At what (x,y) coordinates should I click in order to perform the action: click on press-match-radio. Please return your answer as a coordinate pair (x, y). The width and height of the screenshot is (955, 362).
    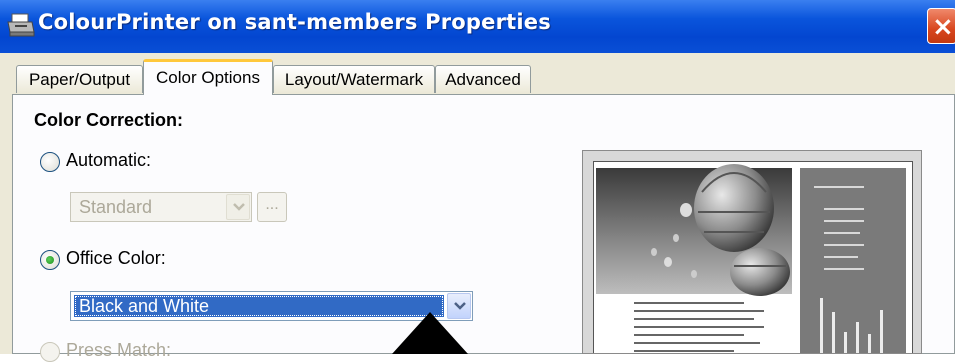
    Looking at the image, I should click on (50, 352).